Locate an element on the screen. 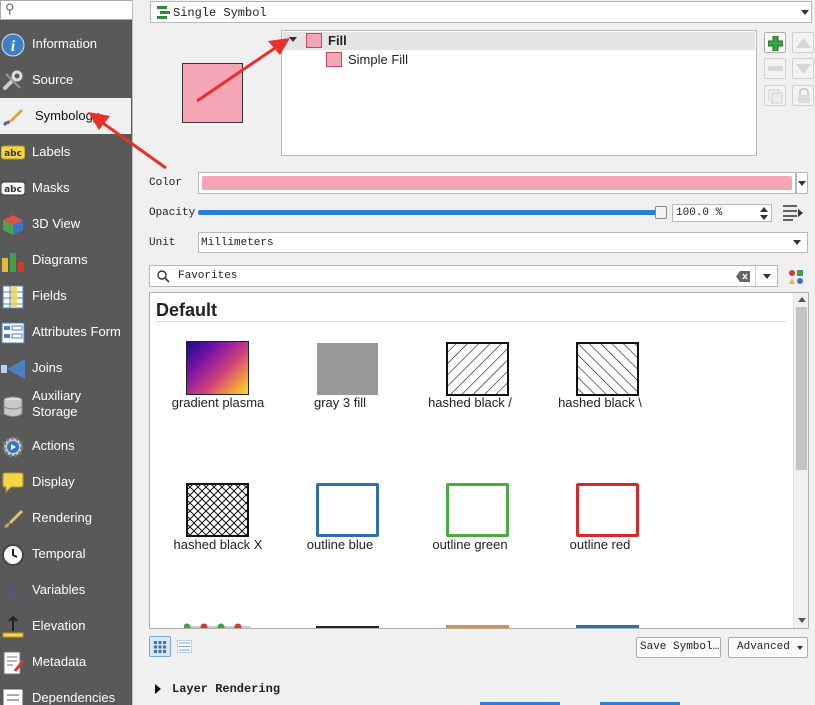 The width and height of the screenshot is (815, 705). sidebar-item-symbology: Symbology is located at coordinates (65, 116).